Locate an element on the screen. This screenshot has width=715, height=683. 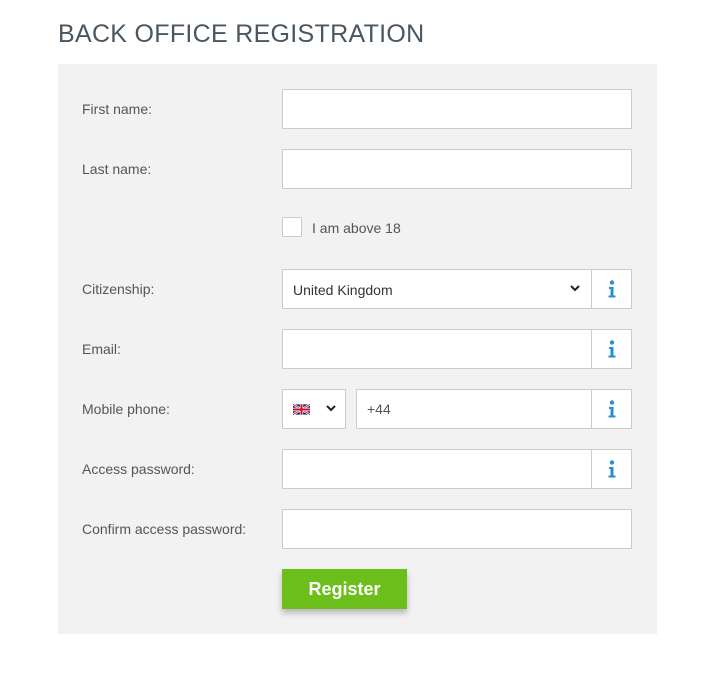
uk-flag-icon is located at coordinates (301, 409).